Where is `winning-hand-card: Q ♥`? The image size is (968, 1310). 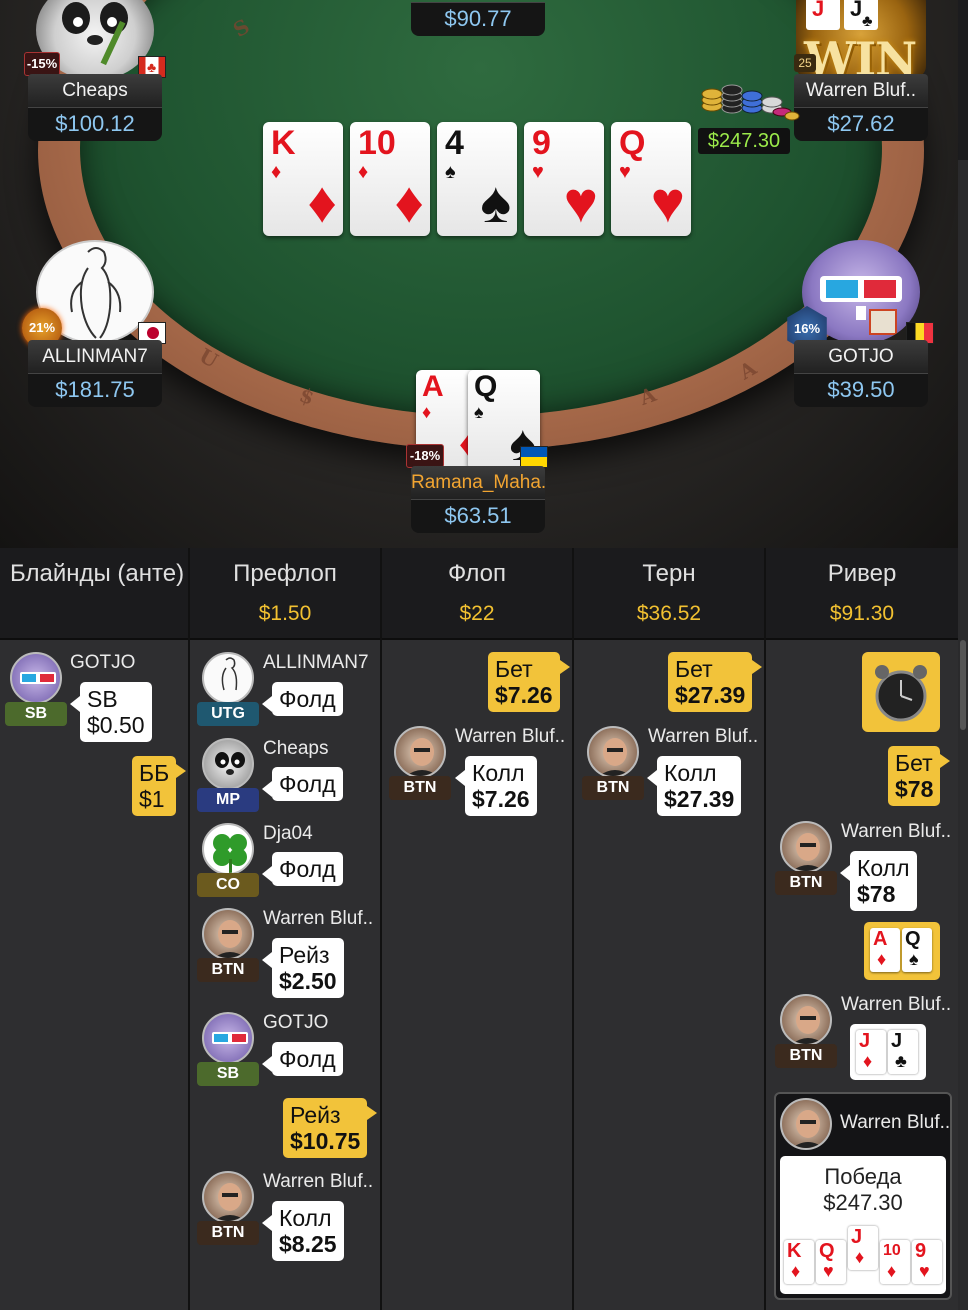
winning-hand-card: Q ♥ is located at coordinates (831, 1262).